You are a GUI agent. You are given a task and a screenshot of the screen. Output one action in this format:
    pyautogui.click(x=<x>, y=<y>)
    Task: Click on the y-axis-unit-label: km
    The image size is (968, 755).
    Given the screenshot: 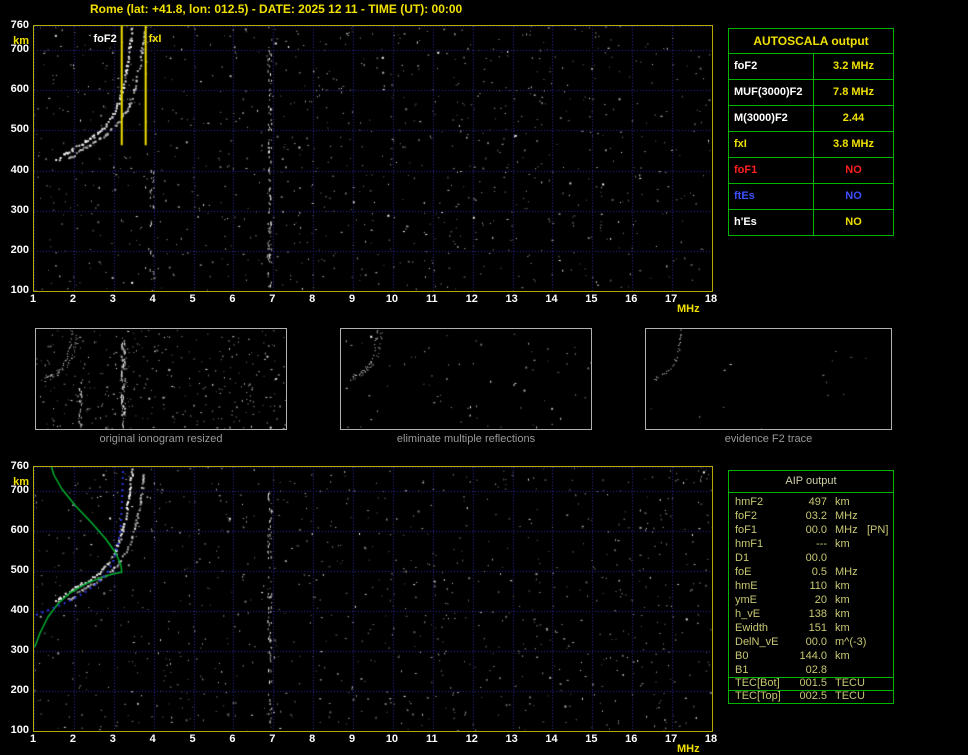 What is the action you would take?
    pyautogui.click(x=21, y=482)
    